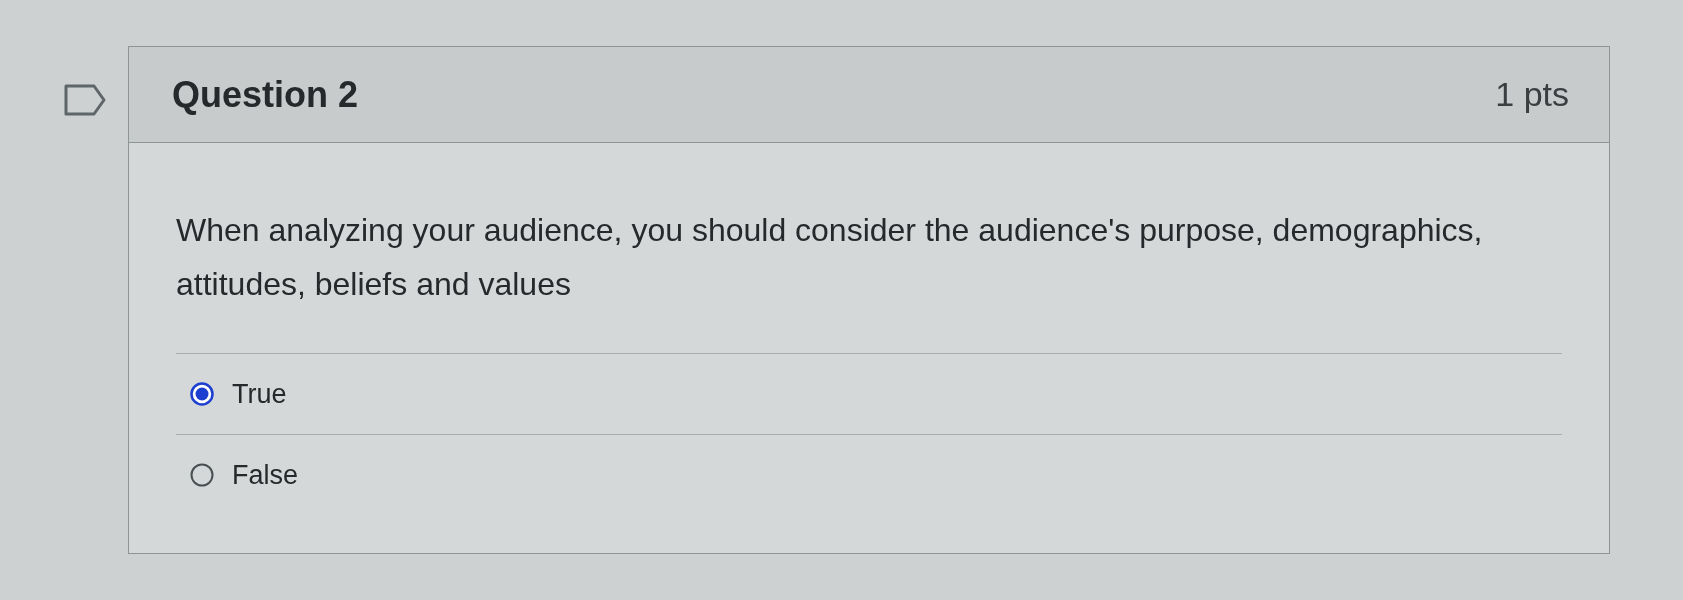 This screenshot has height=600, width=1683. What do you see at coordinates (830, 257) in the screenshot?
I see `question-text: When analyzing your audience, you should consider the audience's purpose, demographics, attitudes, beliefs and values` at bounding box center [830, 257].